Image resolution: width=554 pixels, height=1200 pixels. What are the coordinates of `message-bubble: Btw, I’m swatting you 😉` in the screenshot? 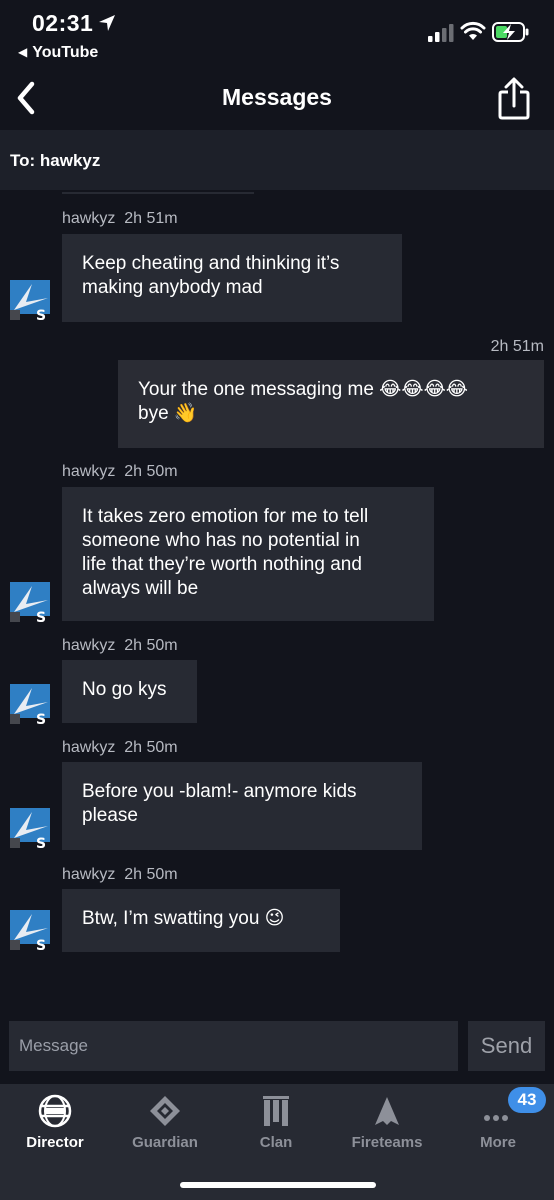 It's located at (201, 920).